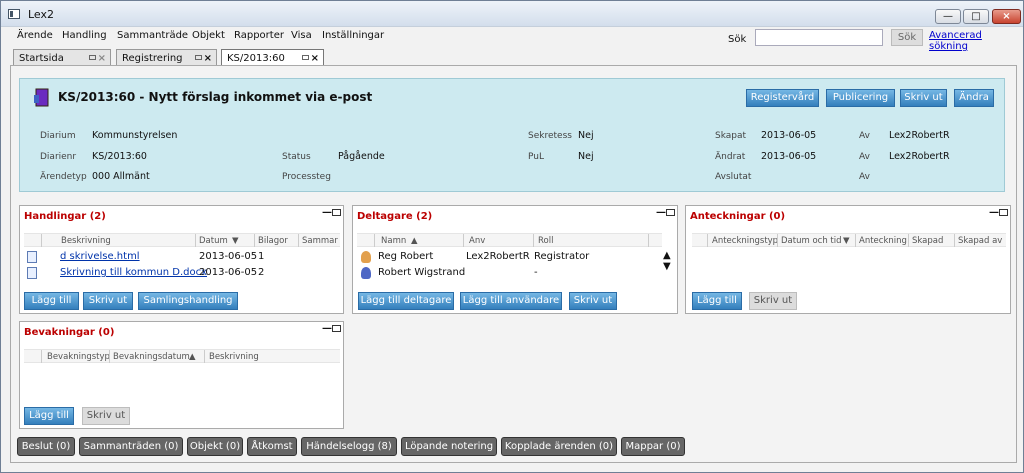 The height and width of the screenshot is (473, 1024). I want to click on add-document-button: Lägg till, so click(51, 301).